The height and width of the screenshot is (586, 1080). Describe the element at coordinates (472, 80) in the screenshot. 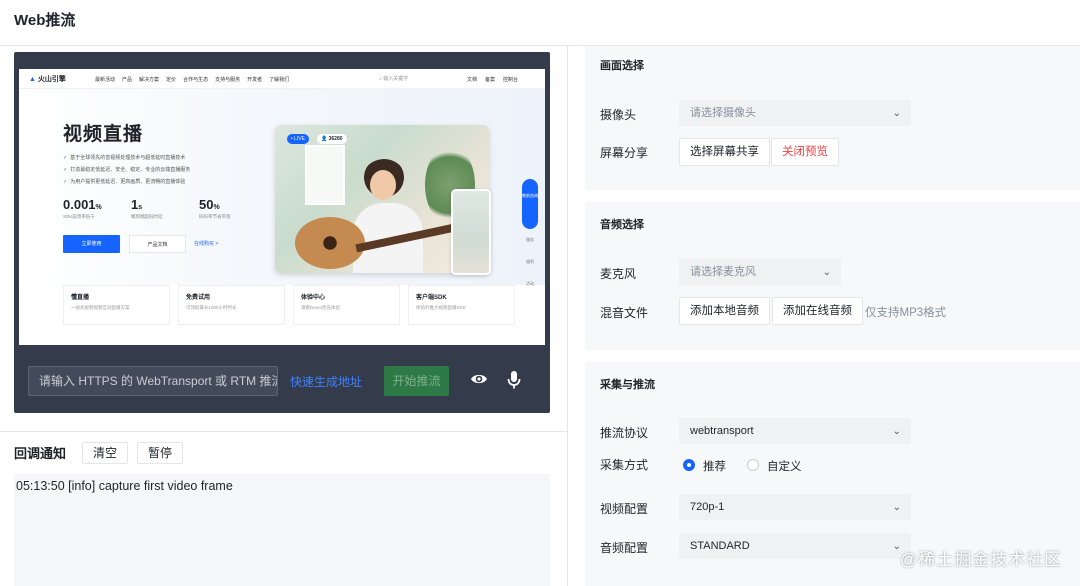

I see `preview-nav-right: 文档` at that location.